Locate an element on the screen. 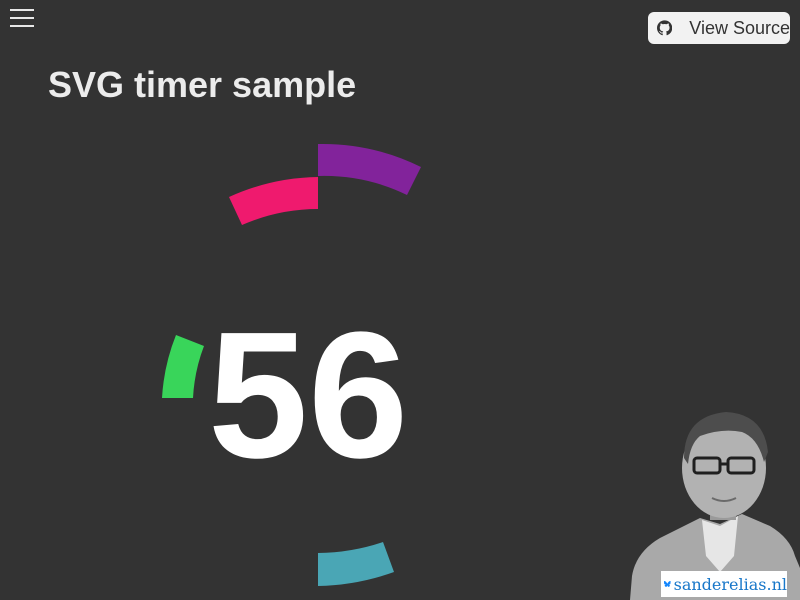 This screenshot has height=600, width=800. butterfly-icon is located at coordinates (667, 583).